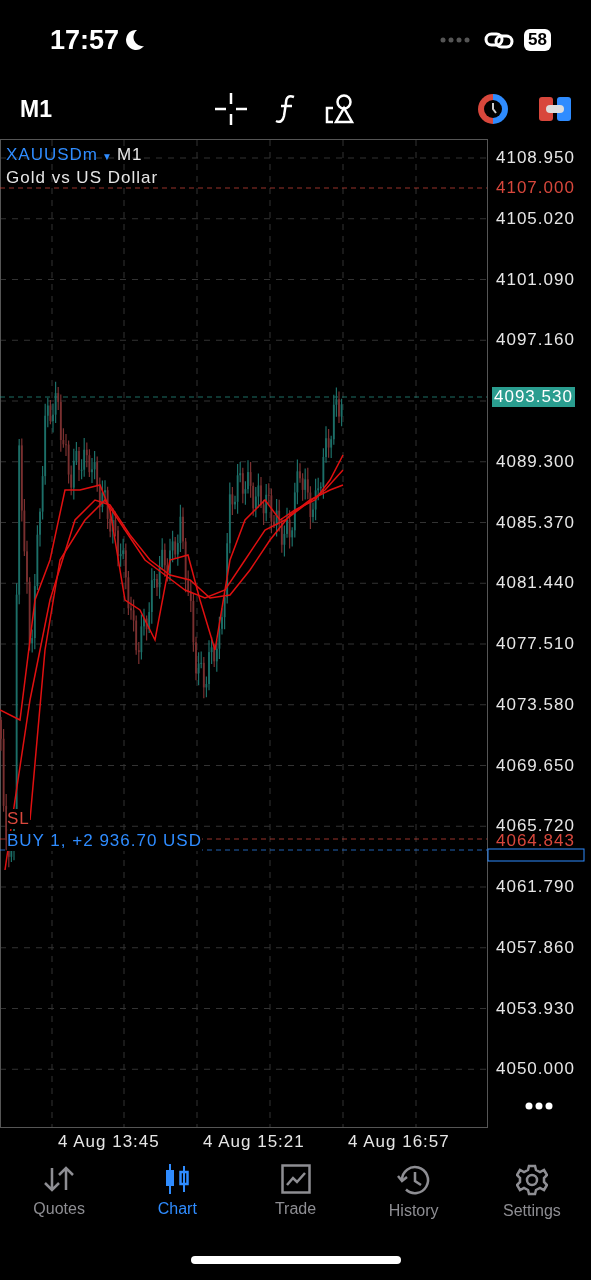 The width and height of the screenshot is (591, 1280). What do you see at coordinates (295, 1179) in the screenshot?
I see `line-chart-icon` at bounding box center [295, 1179].